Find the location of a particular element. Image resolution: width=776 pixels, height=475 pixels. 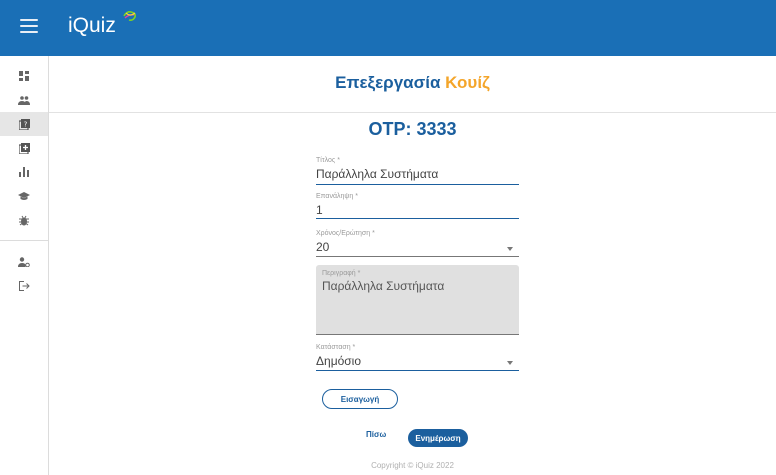

quiz-icon: ? is located at coordinates (24, 124).